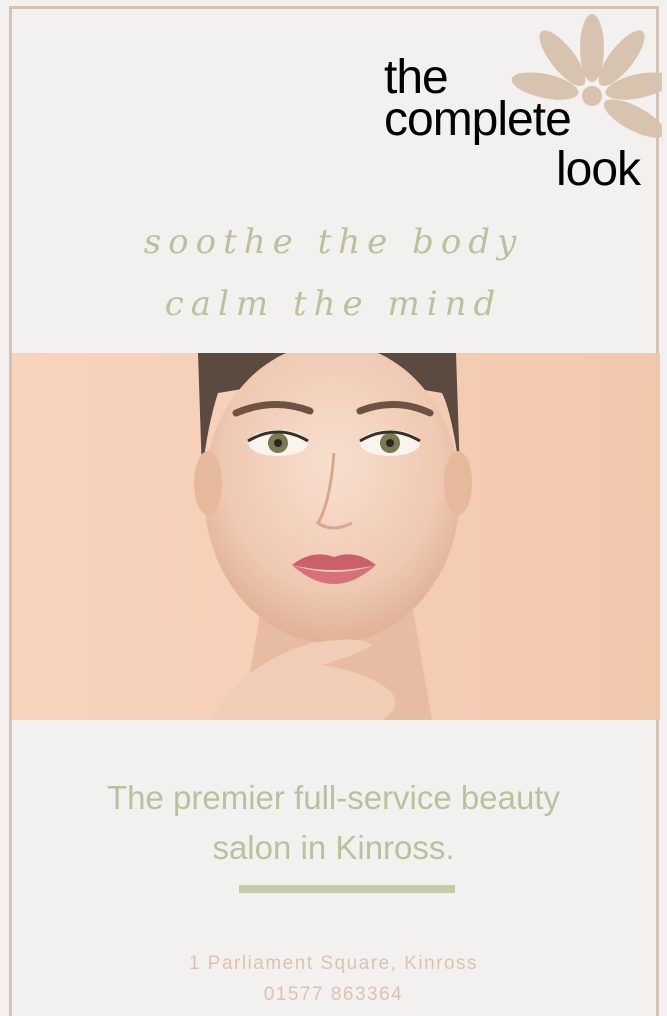 The height and width of the screenshot is (1016, 667). Describe the element at coordinates (478, 119) in the screenshot. I see `logo-text-complete: complete` at that location.